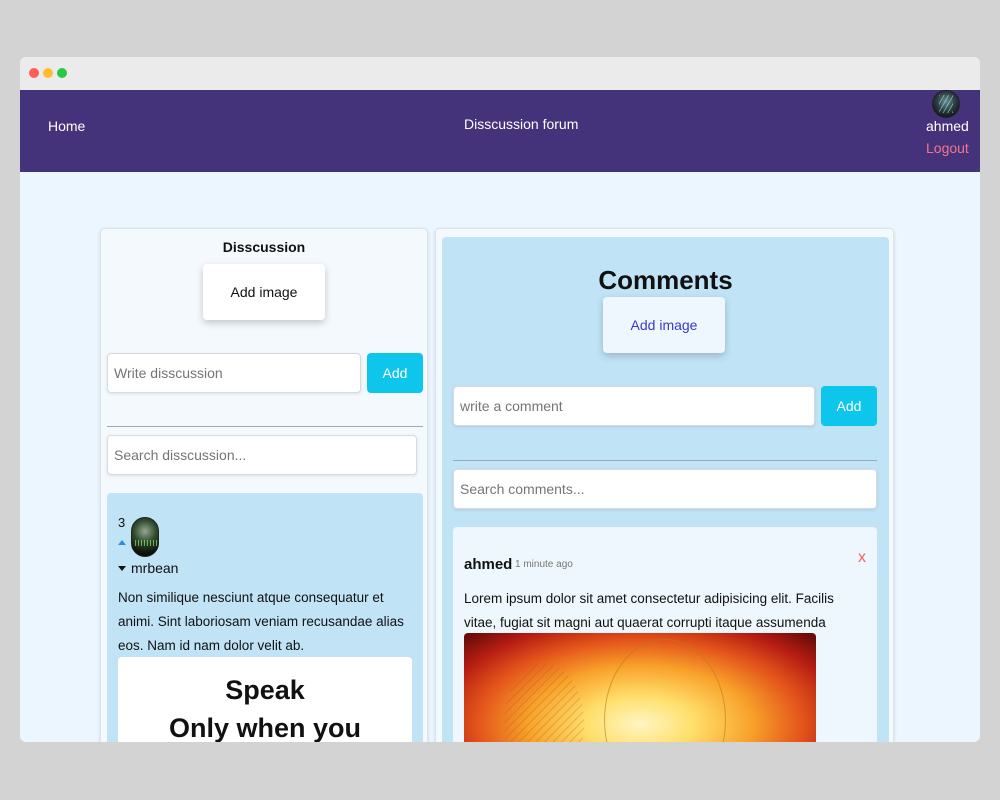  Describe the element at coordinates (849, 406) in the screenshot. I see `comment-add-button: Add` at that location.